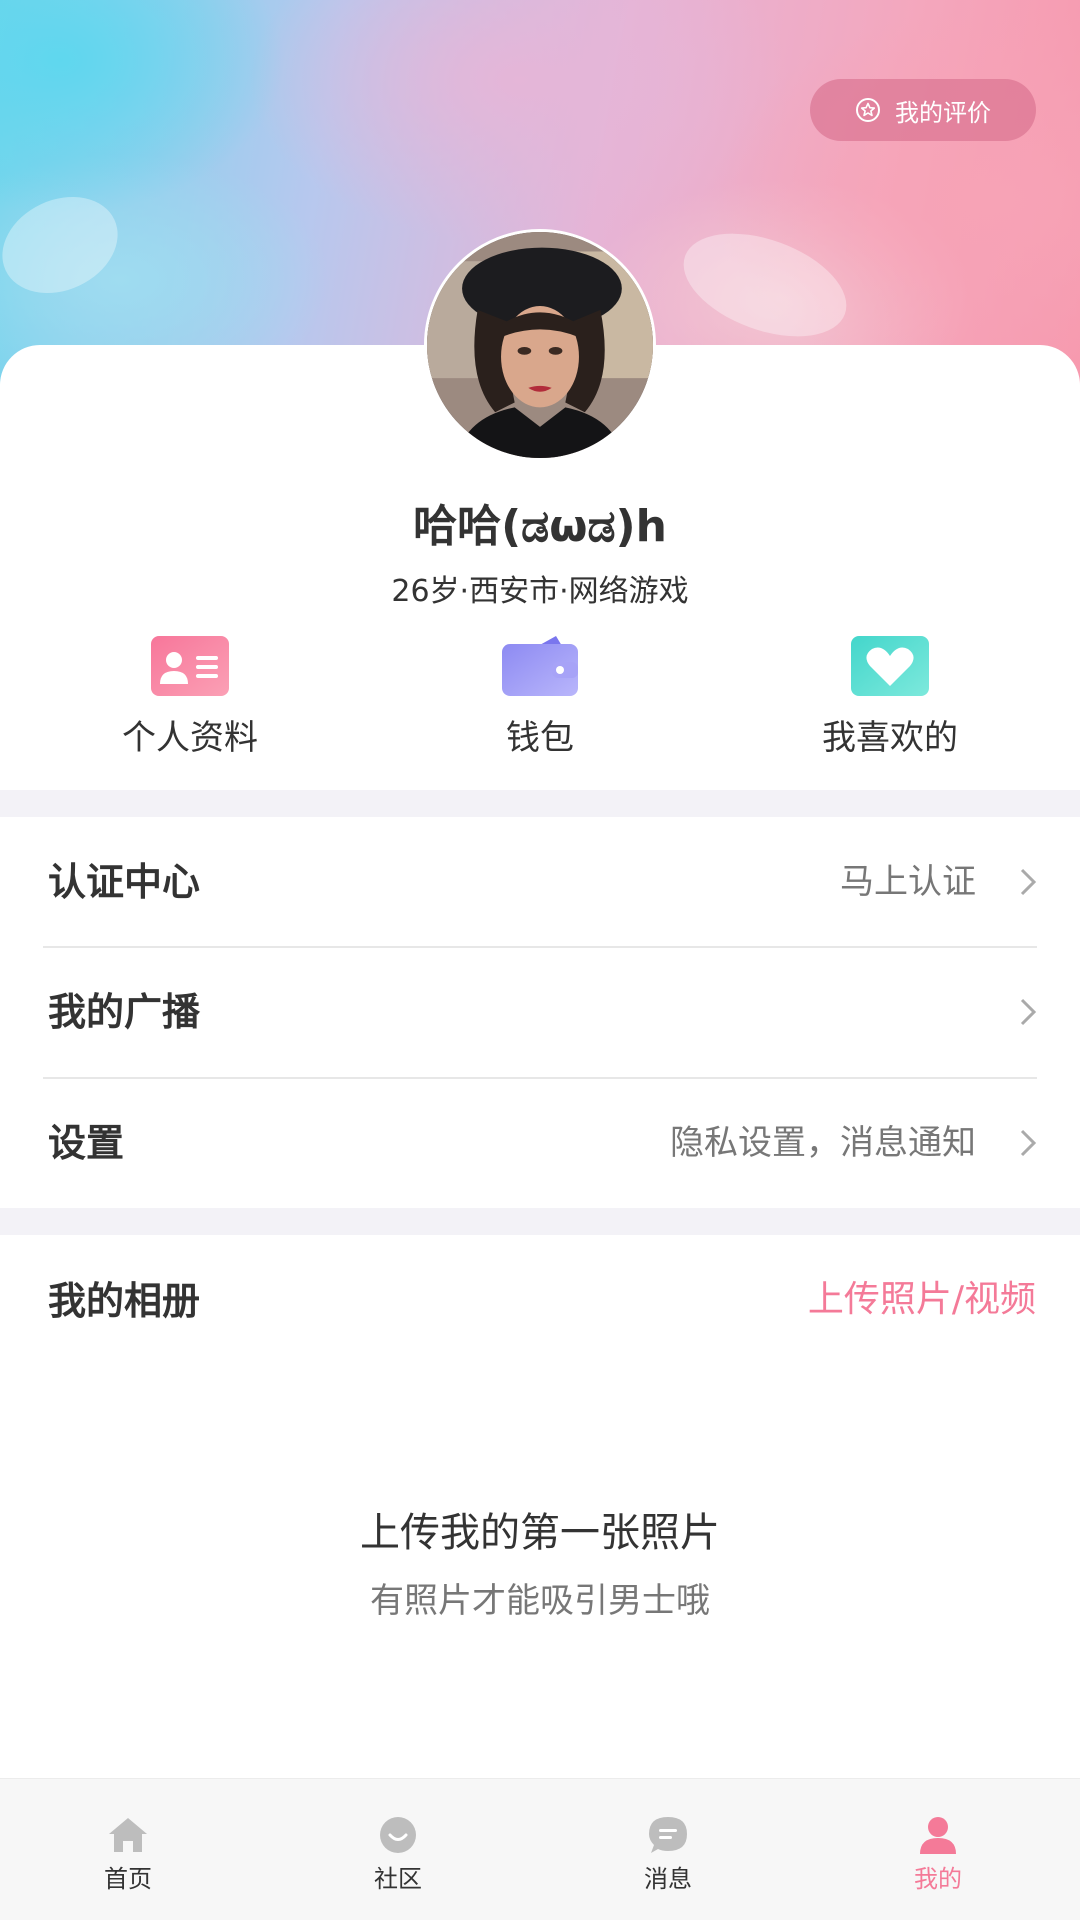 Image resolution: width=1080 pixels, height=1920 pixels. What do you see at coordinates (823, 1143) in the screenshot?
I see `menu-value: 隐私设置，消息通知` at bounding box center [823, 1143].